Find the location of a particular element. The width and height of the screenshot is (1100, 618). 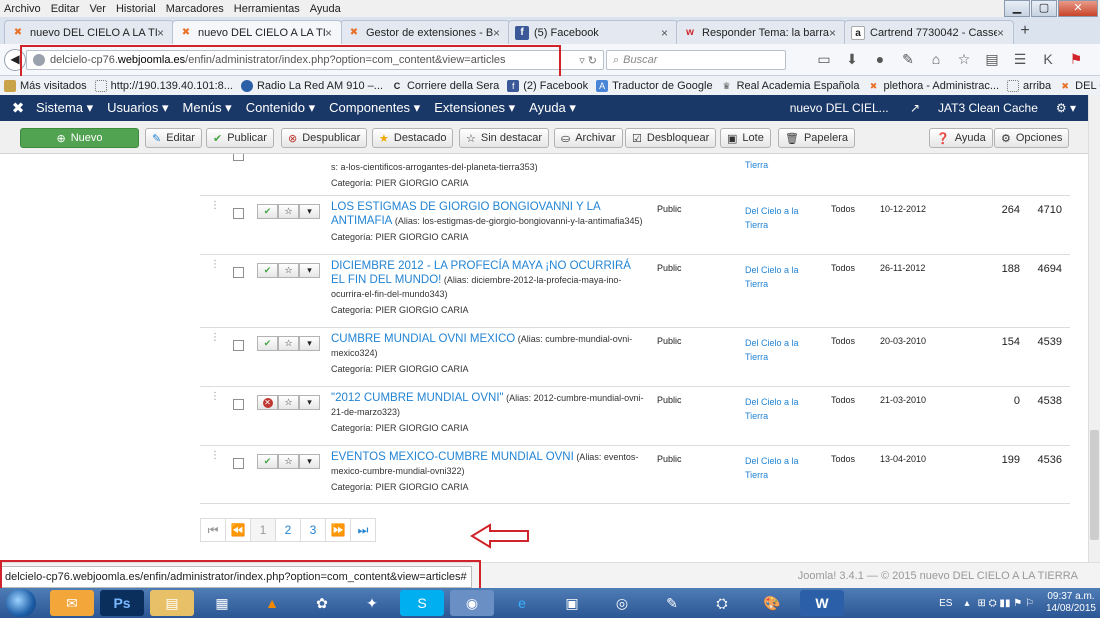

page-1: 1 is located at coordinates (263, 530).